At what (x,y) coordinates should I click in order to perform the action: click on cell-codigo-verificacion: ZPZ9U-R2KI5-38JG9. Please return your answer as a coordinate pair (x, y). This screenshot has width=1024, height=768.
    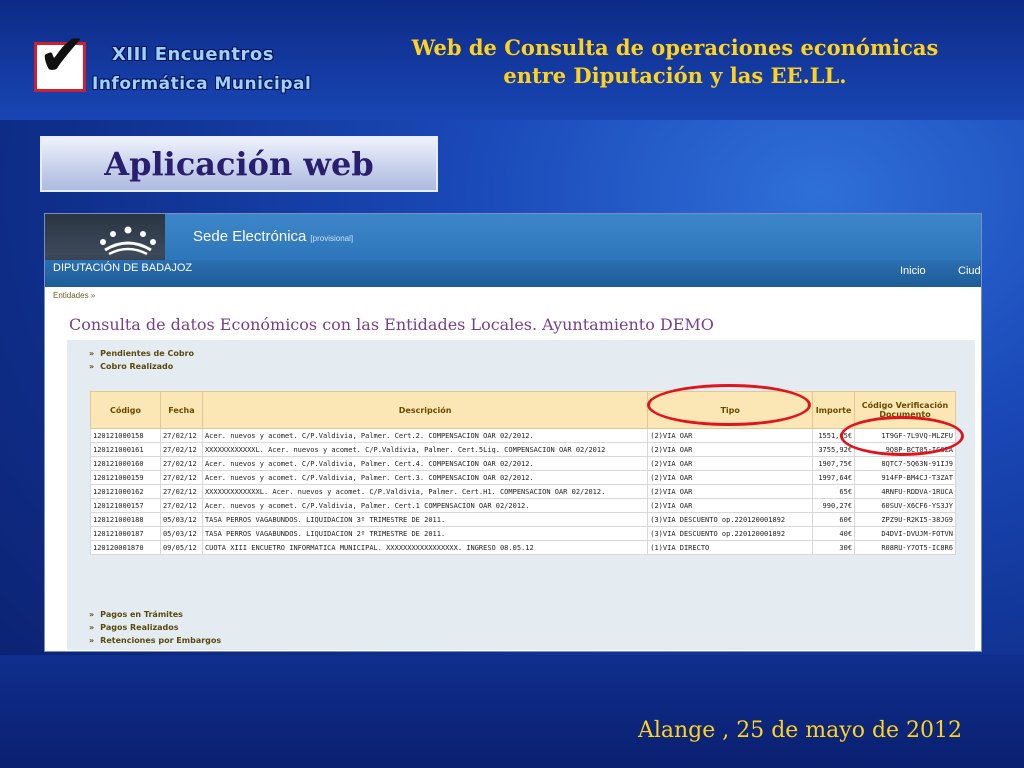
    Looking at the image, I should click on (905, 519).